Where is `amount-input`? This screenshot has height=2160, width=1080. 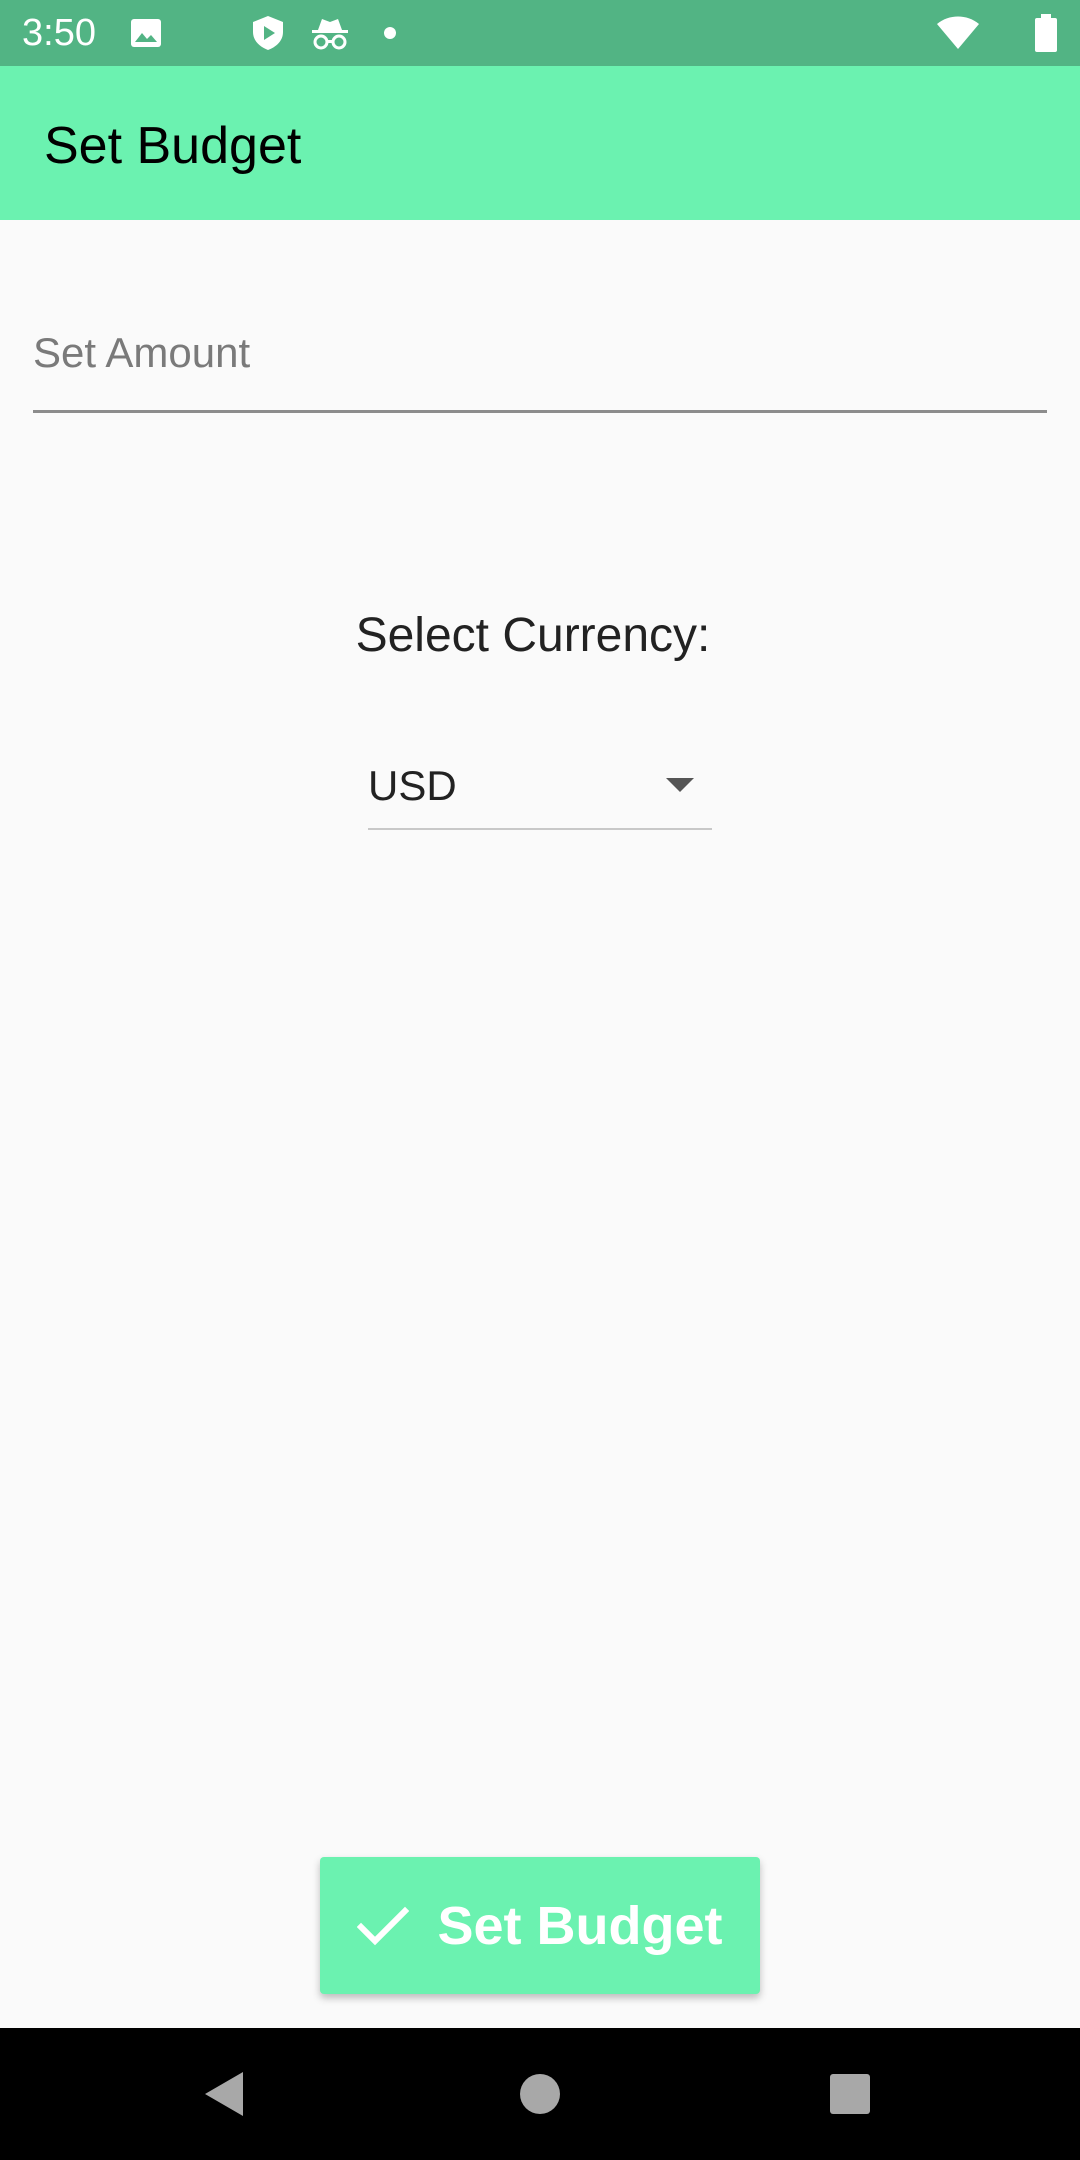 amount-input is located at coordinates (540, 354).